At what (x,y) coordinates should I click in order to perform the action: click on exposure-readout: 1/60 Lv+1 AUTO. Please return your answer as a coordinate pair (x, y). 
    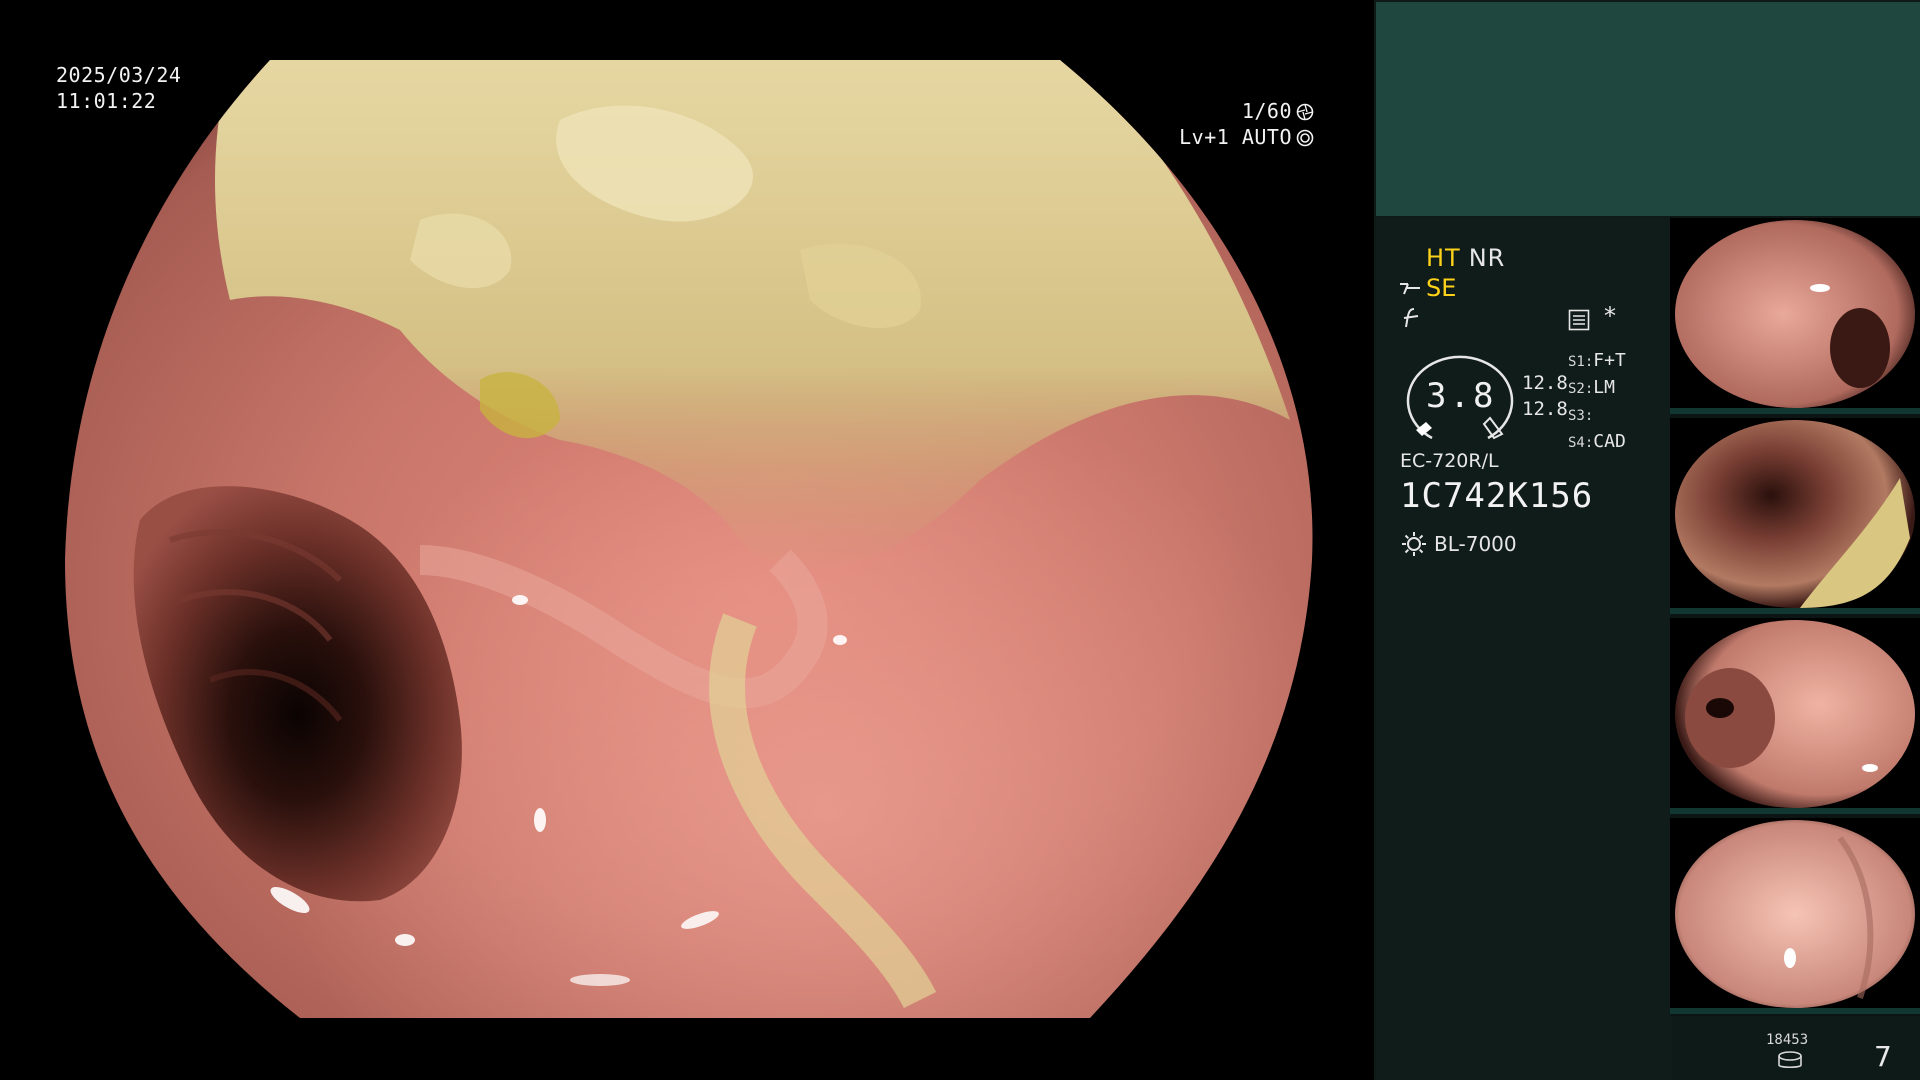
    Looking at the image, I should click on (1246, 124).